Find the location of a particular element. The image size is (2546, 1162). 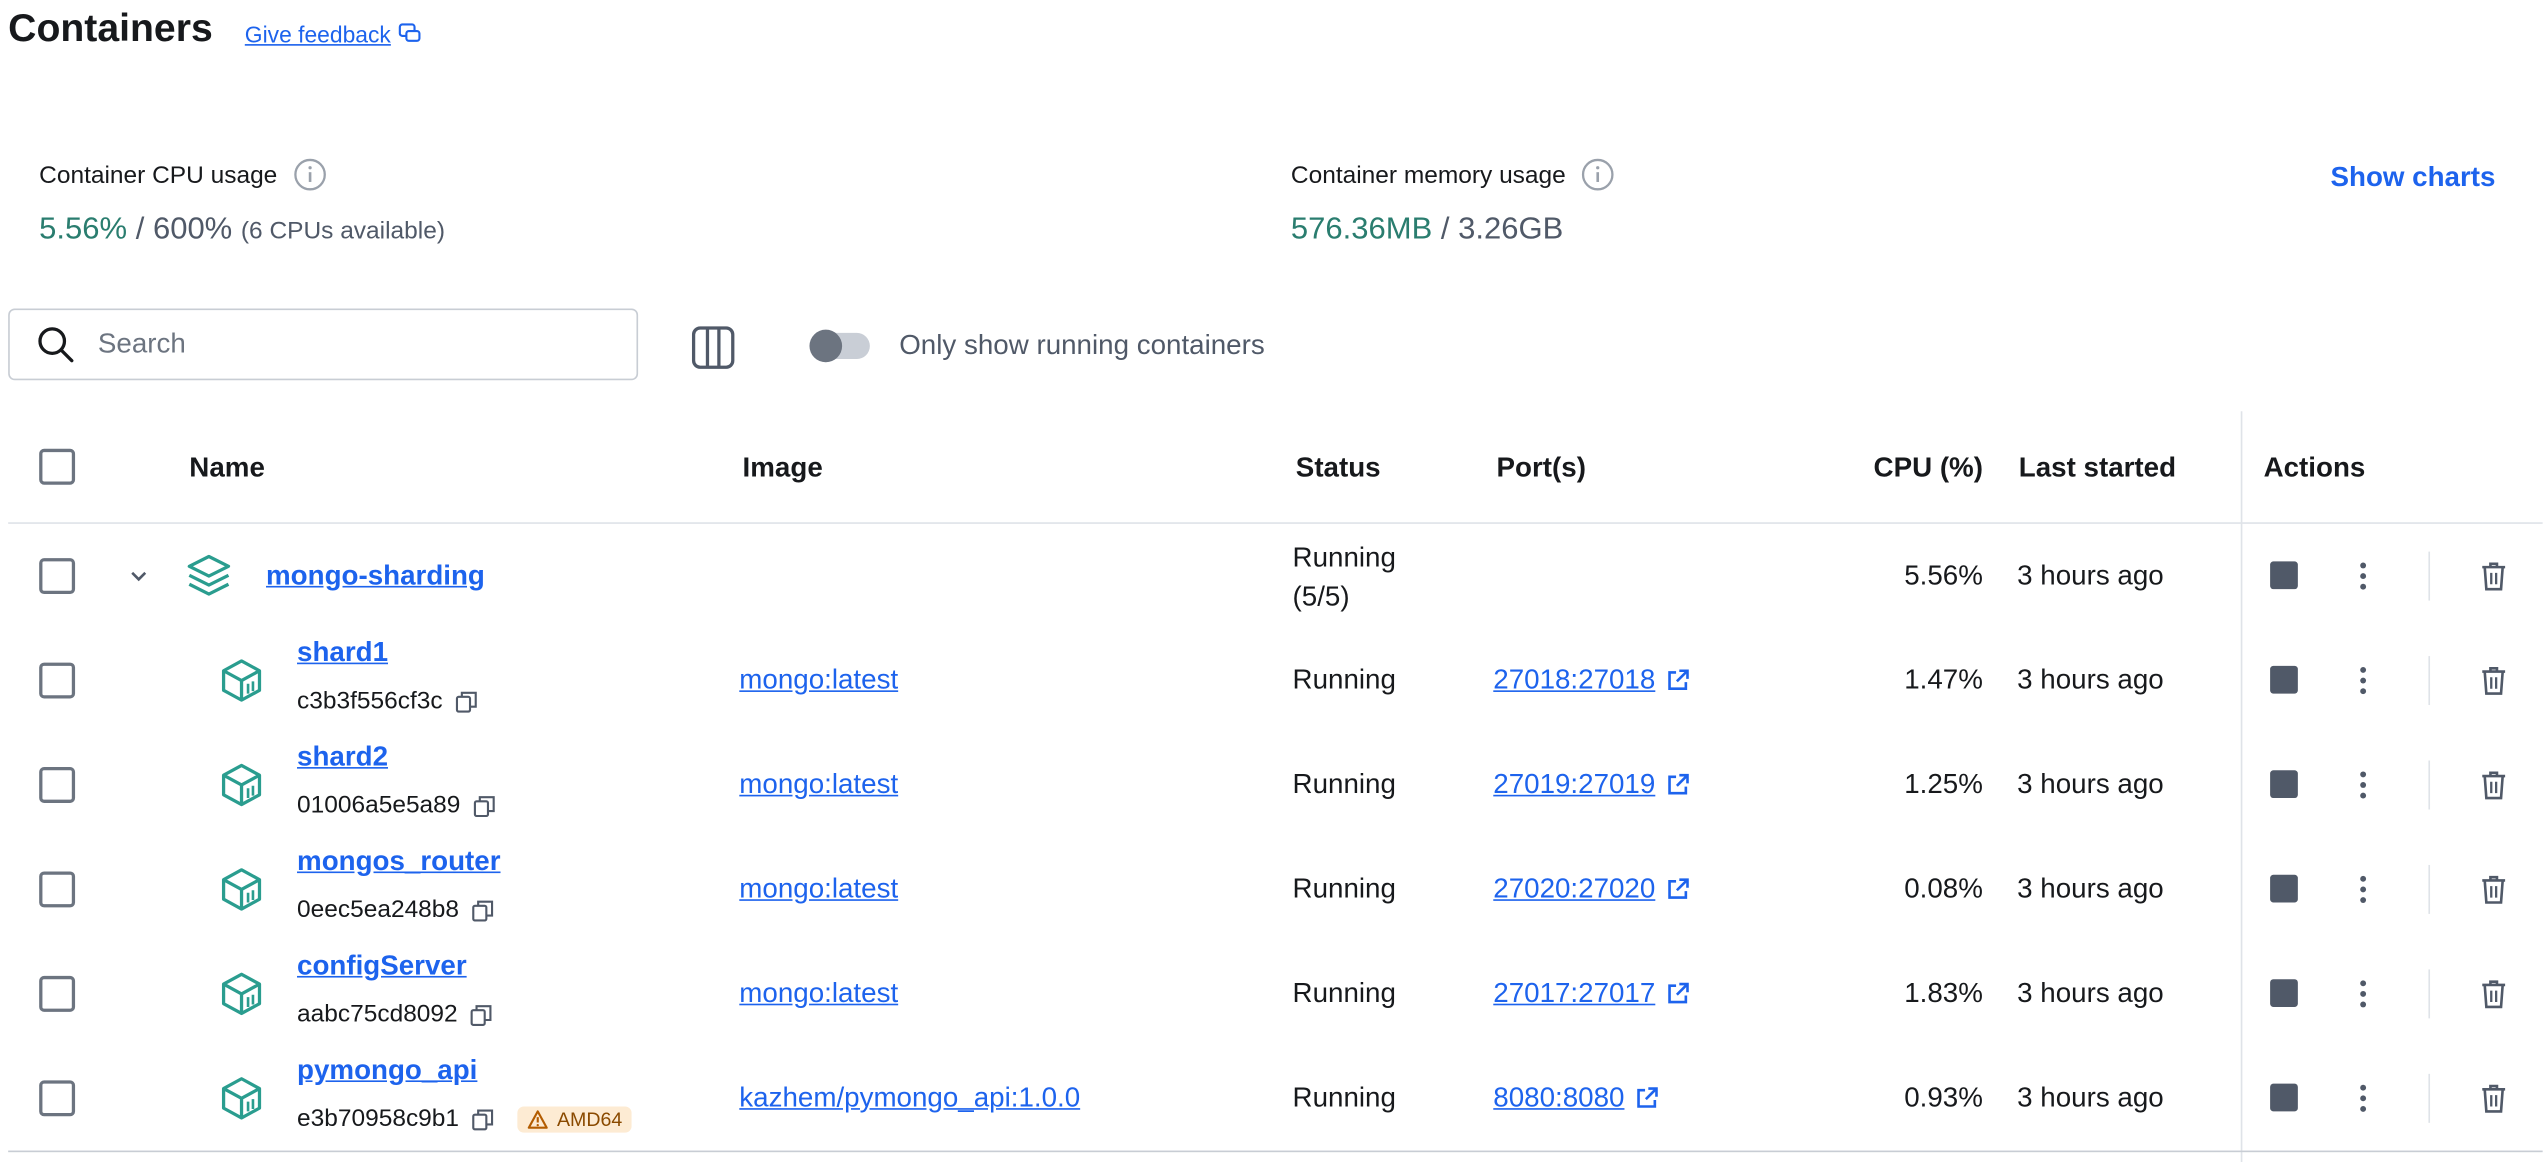

group-cpu: 5.56% is located at coordinates (1943, 575).